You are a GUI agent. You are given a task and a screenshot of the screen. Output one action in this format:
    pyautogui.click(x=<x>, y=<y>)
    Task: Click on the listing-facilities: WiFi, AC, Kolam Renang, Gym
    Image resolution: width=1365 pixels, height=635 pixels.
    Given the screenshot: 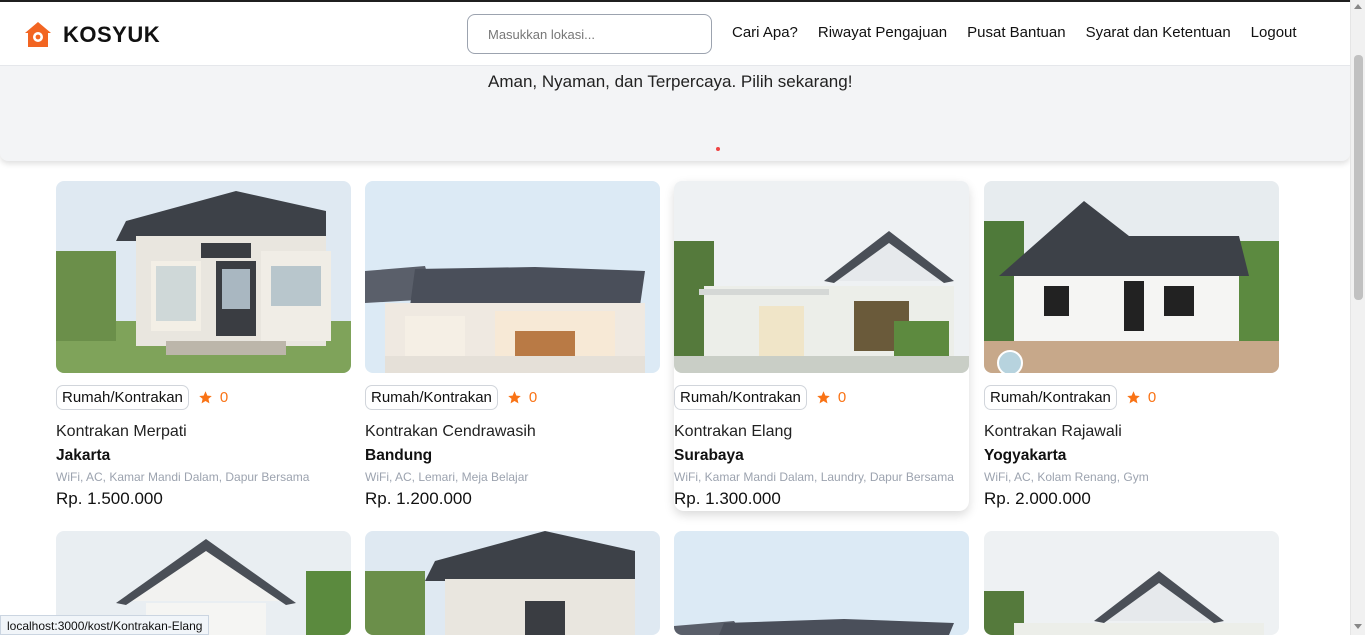 What is the action you would take?
    pyautogui.click(x=1066, y=477)
    